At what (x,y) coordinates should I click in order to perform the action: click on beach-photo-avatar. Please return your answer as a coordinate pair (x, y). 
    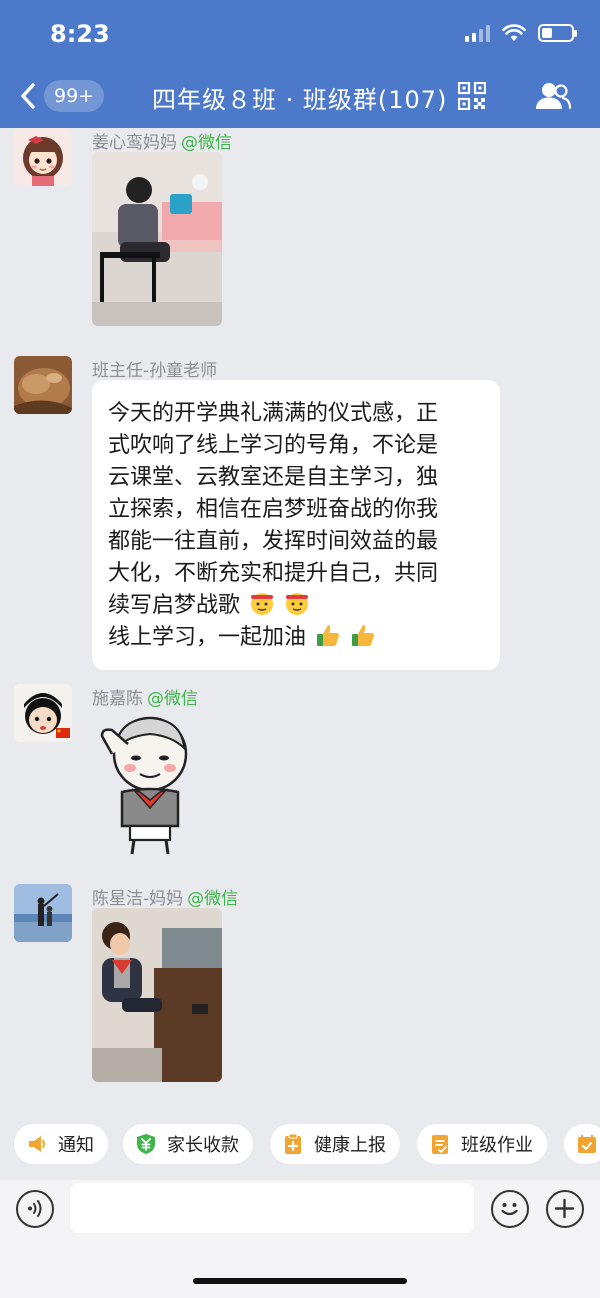
    Looking at the image, I should click on (43, 913).